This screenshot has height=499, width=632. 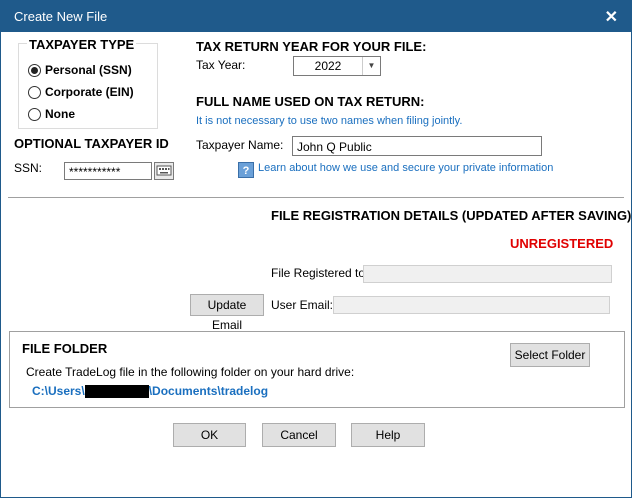 What do you see at coordinates (311, 46) in the screenshot?
I see `tax-year-heading: TAX RETURN YEAR FOR YOUR FILE:` at bounding box center [311, 46].